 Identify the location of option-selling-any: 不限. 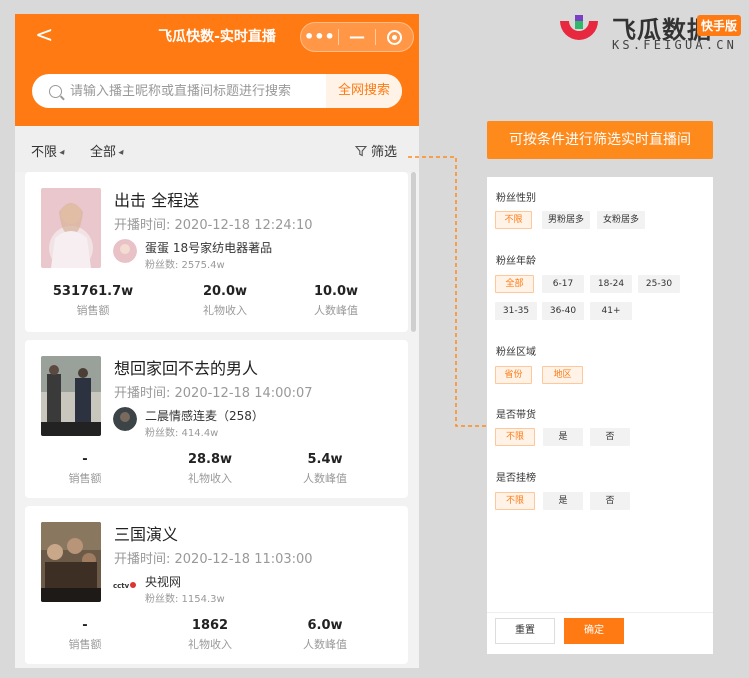
(515, 437).